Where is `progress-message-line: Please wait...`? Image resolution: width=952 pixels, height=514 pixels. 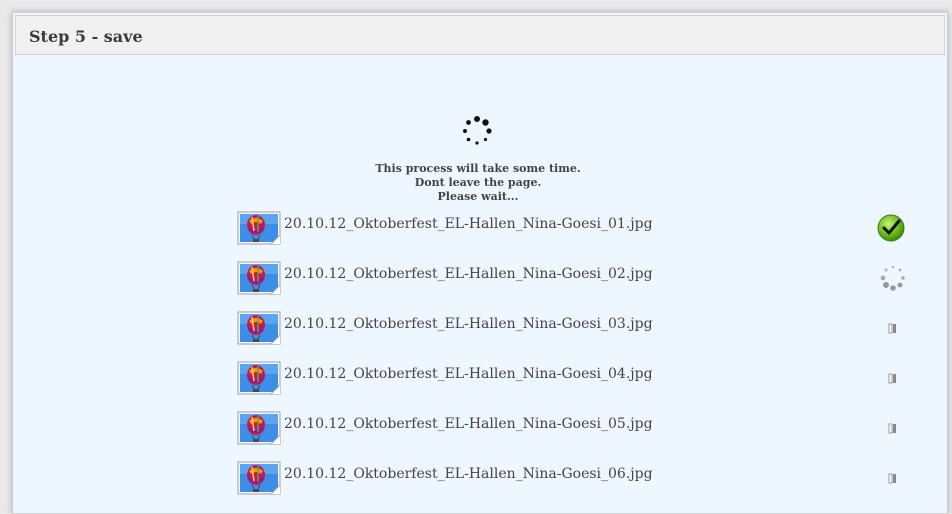
progress-message-line: Please wait... is located at coordinates (478, 196).